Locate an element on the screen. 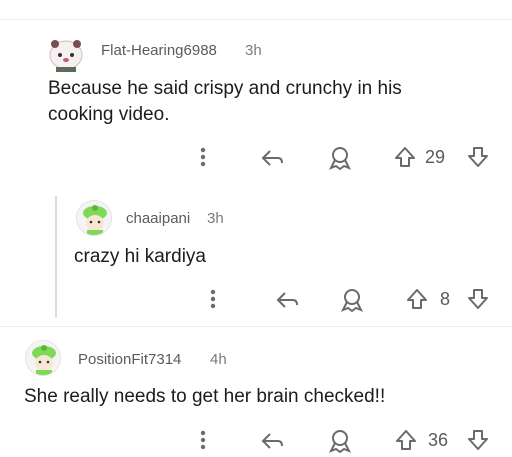 This screenshot has width=512, height=457. panda-avatar is located at coordinates (66, 54).